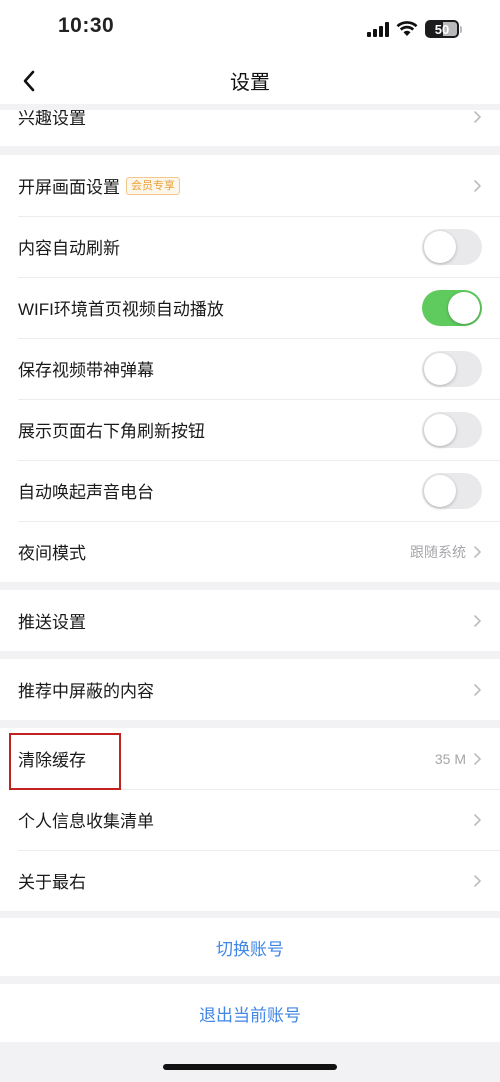 The width and height of the screenshot is (500, 1082). I want to click on status-time: 10:30, so click(86, 25).